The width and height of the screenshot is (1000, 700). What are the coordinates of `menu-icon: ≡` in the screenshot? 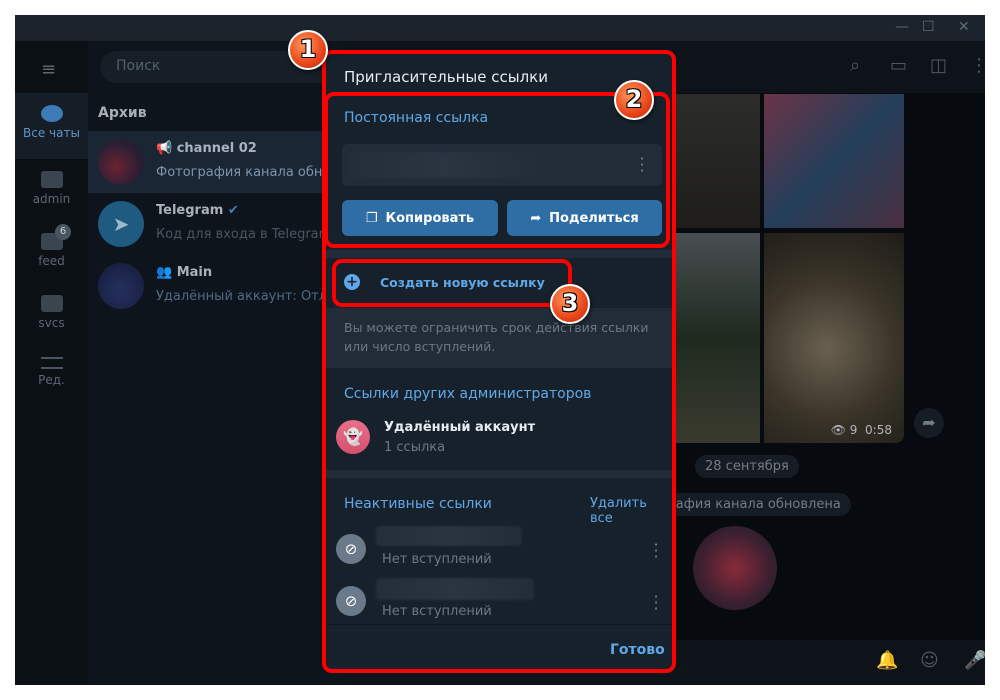 It's located at (48, 69).